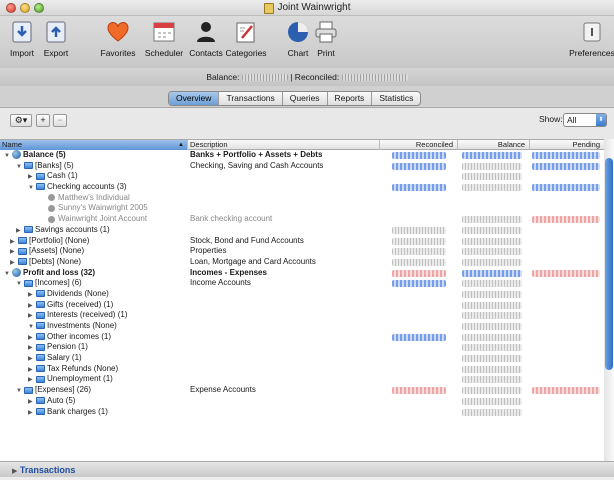 The image size is (614, 480). What do you see at coordinates (164, 32) in the screenshot?
I see `scheduler-icon` at bounding box center [164, 32].